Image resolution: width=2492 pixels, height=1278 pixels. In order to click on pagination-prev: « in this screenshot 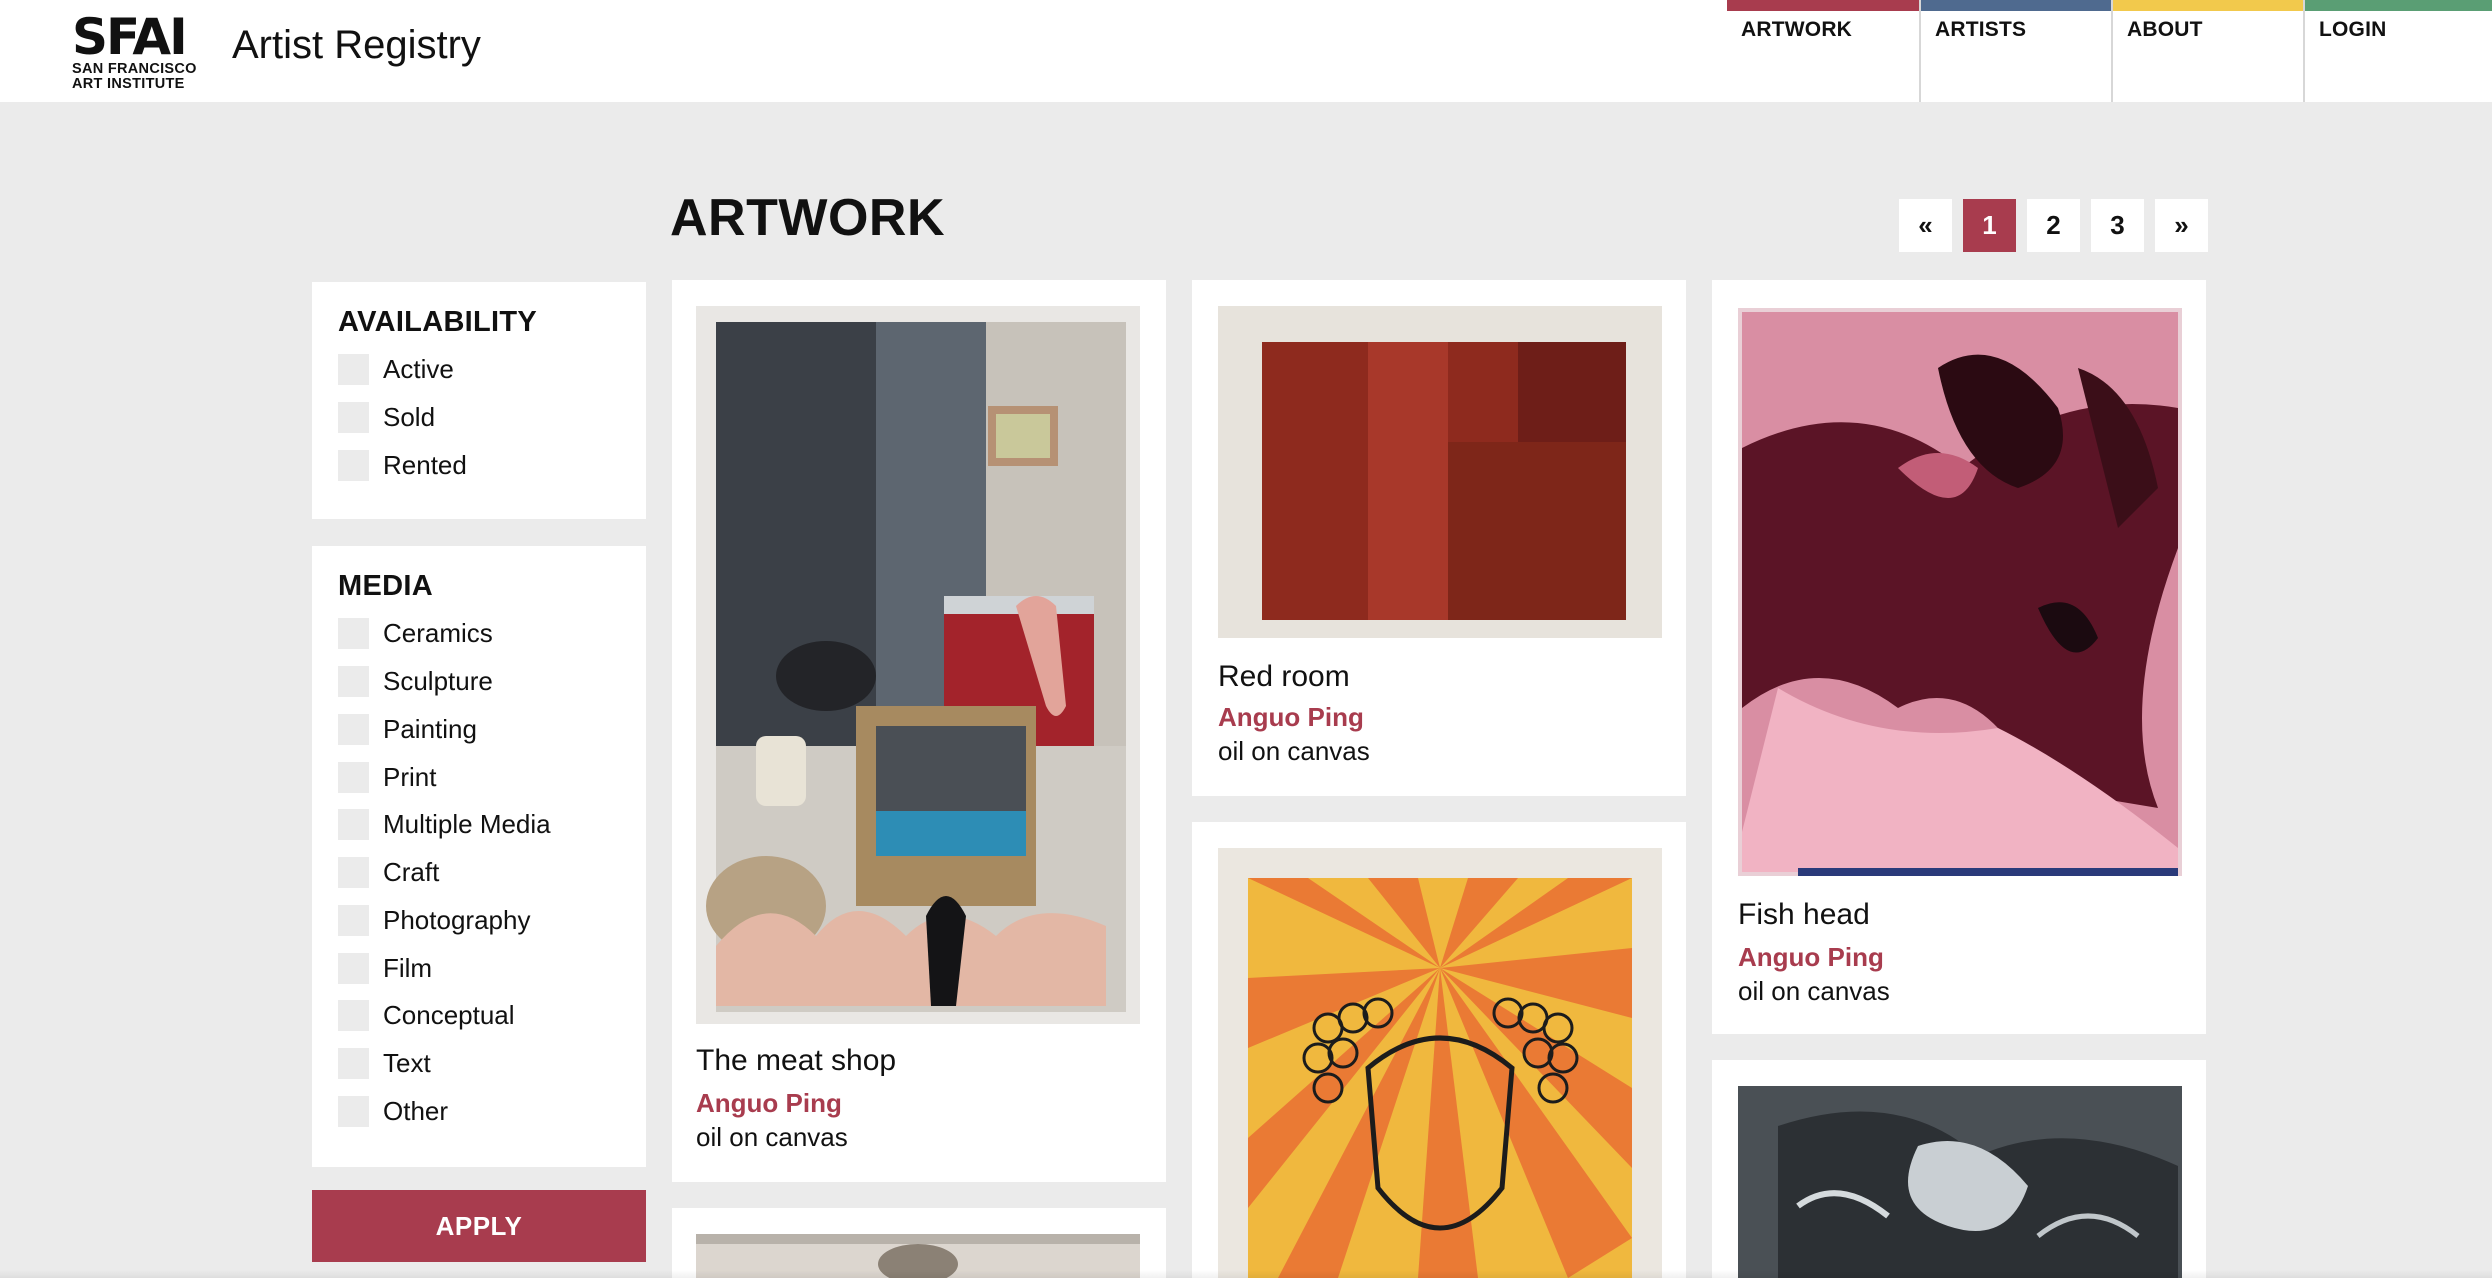, I will do `click(1925, 225)`.